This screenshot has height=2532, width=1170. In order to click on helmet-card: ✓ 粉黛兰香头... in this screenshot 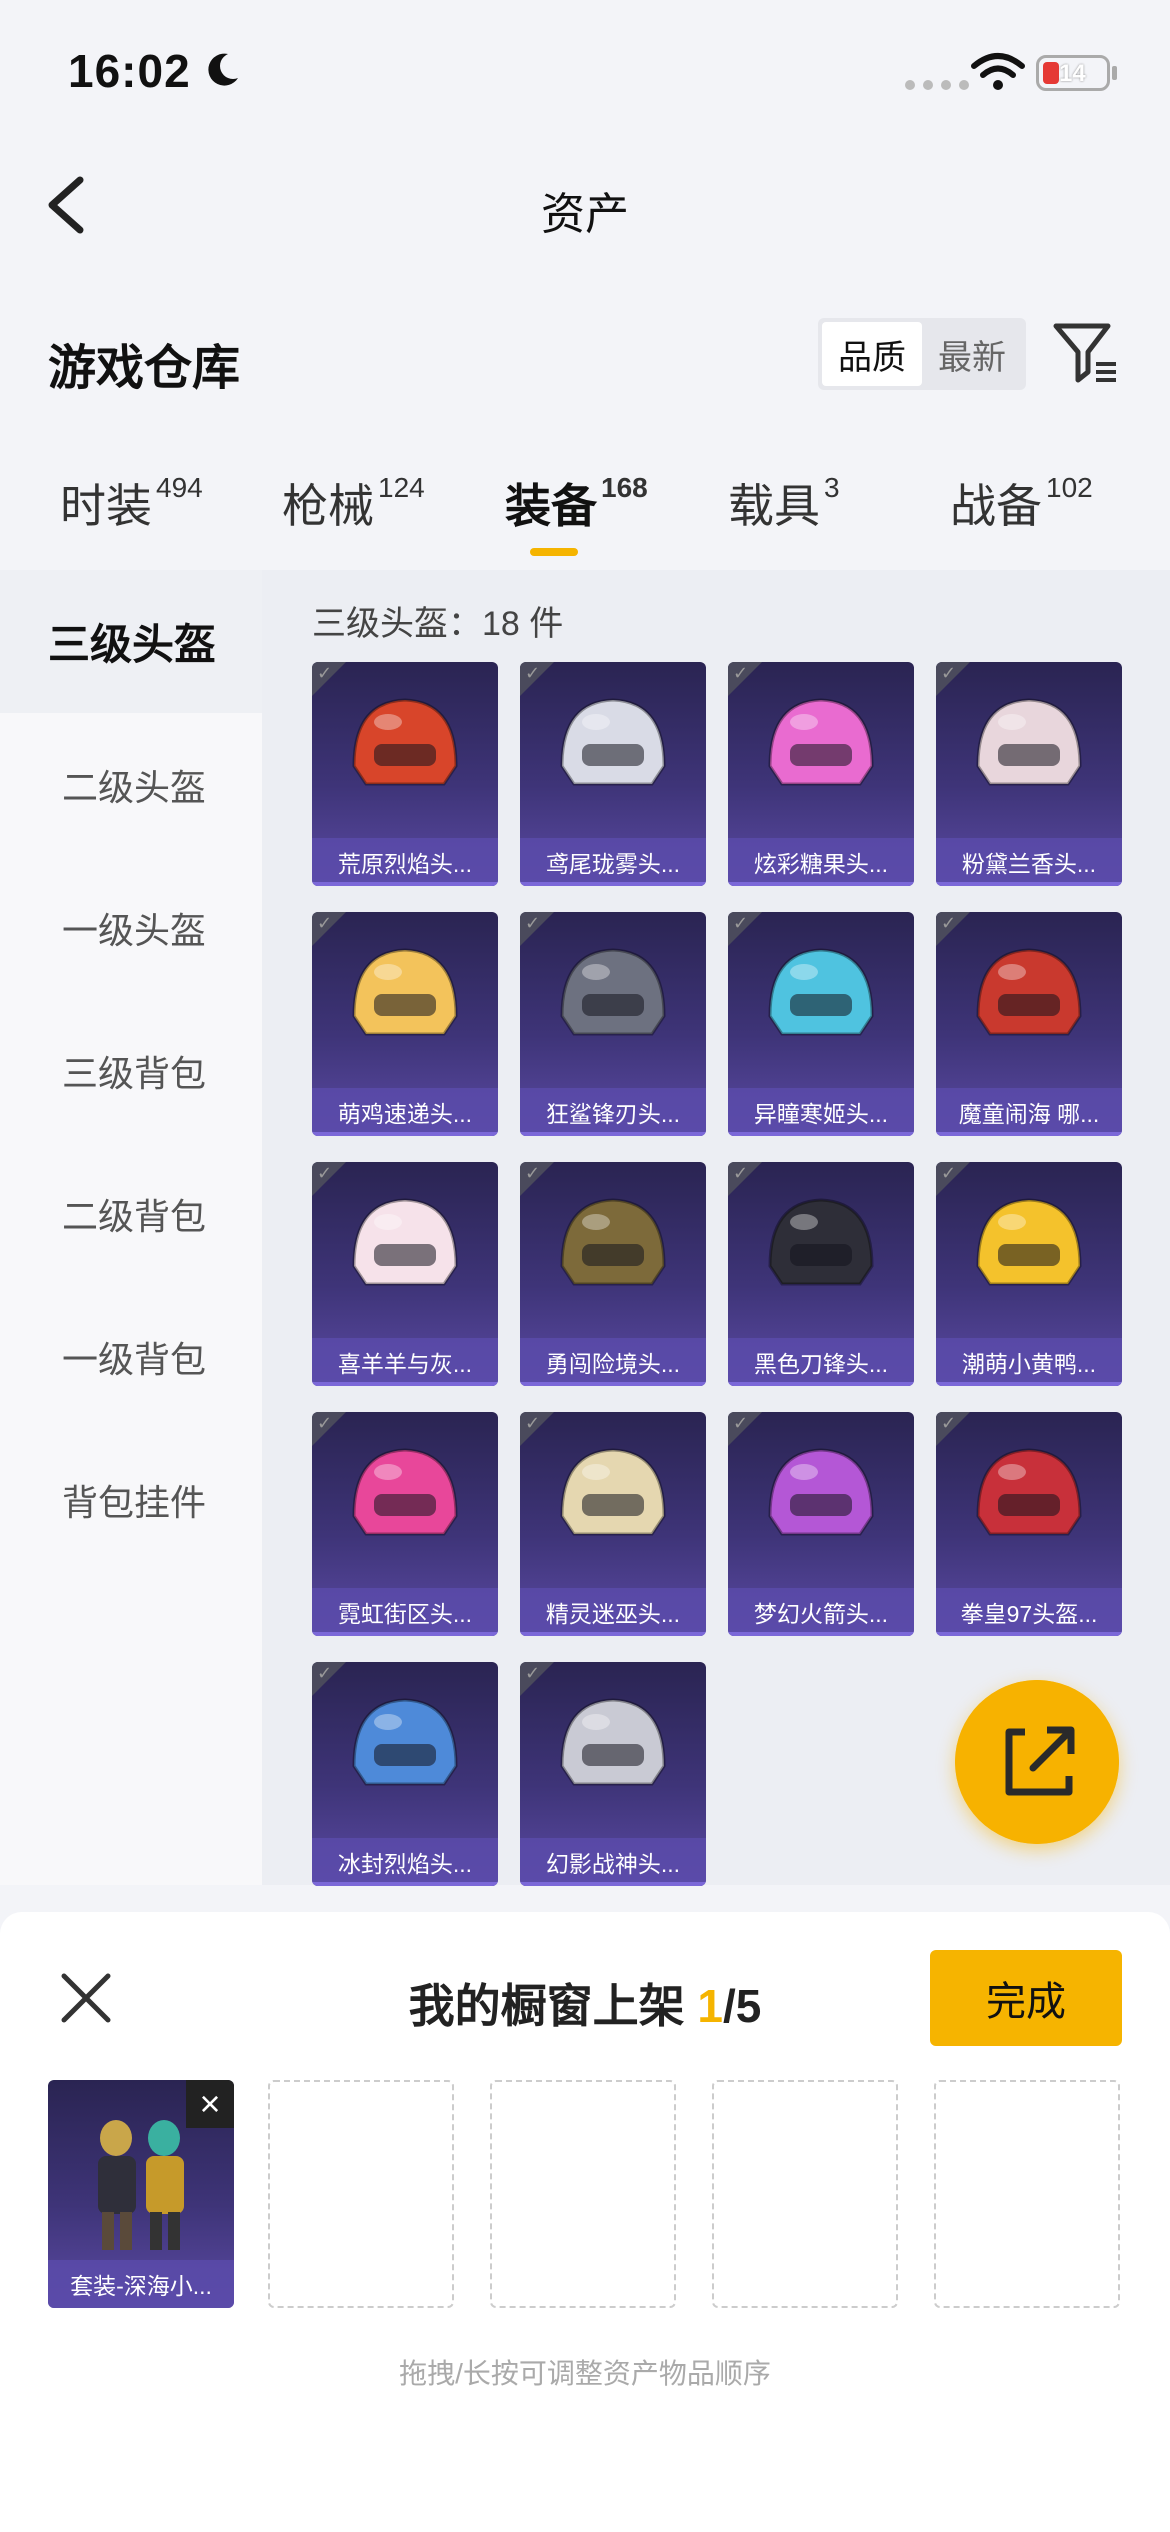, I will do `click(1029, 774)`.